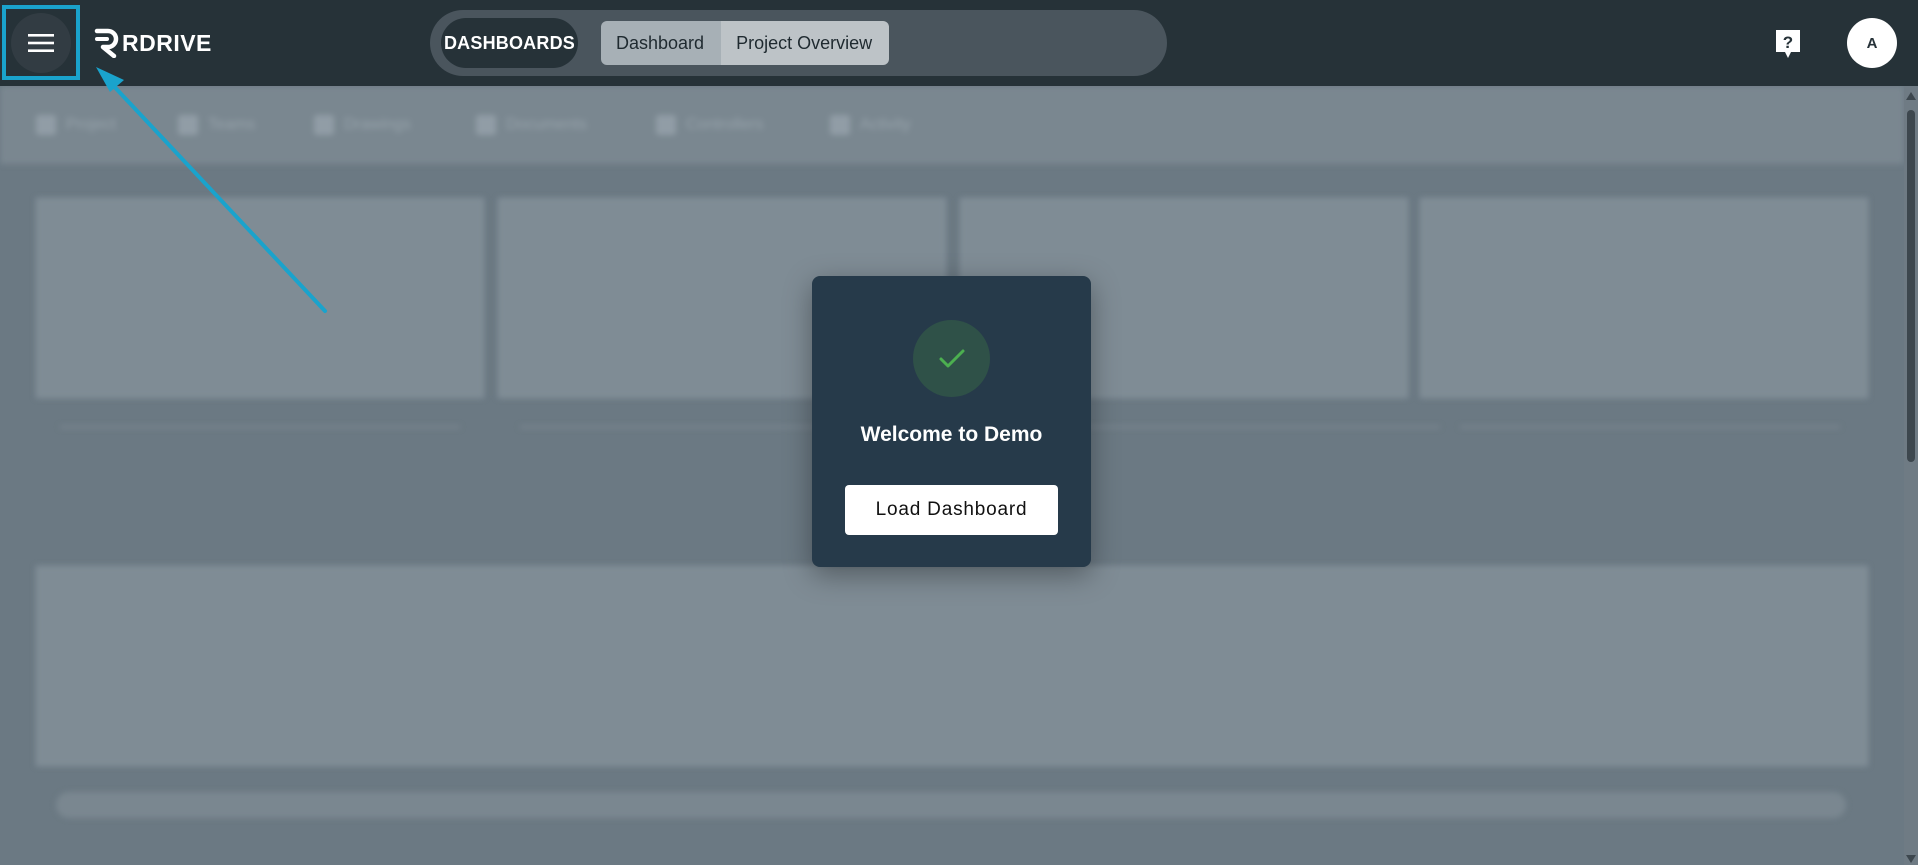 This screenshot has width=1918, height=865. Describe the element at coordinates (951, 510) in the screenshot. I see `load-dashboard-button: Load Dashboard` at that location.